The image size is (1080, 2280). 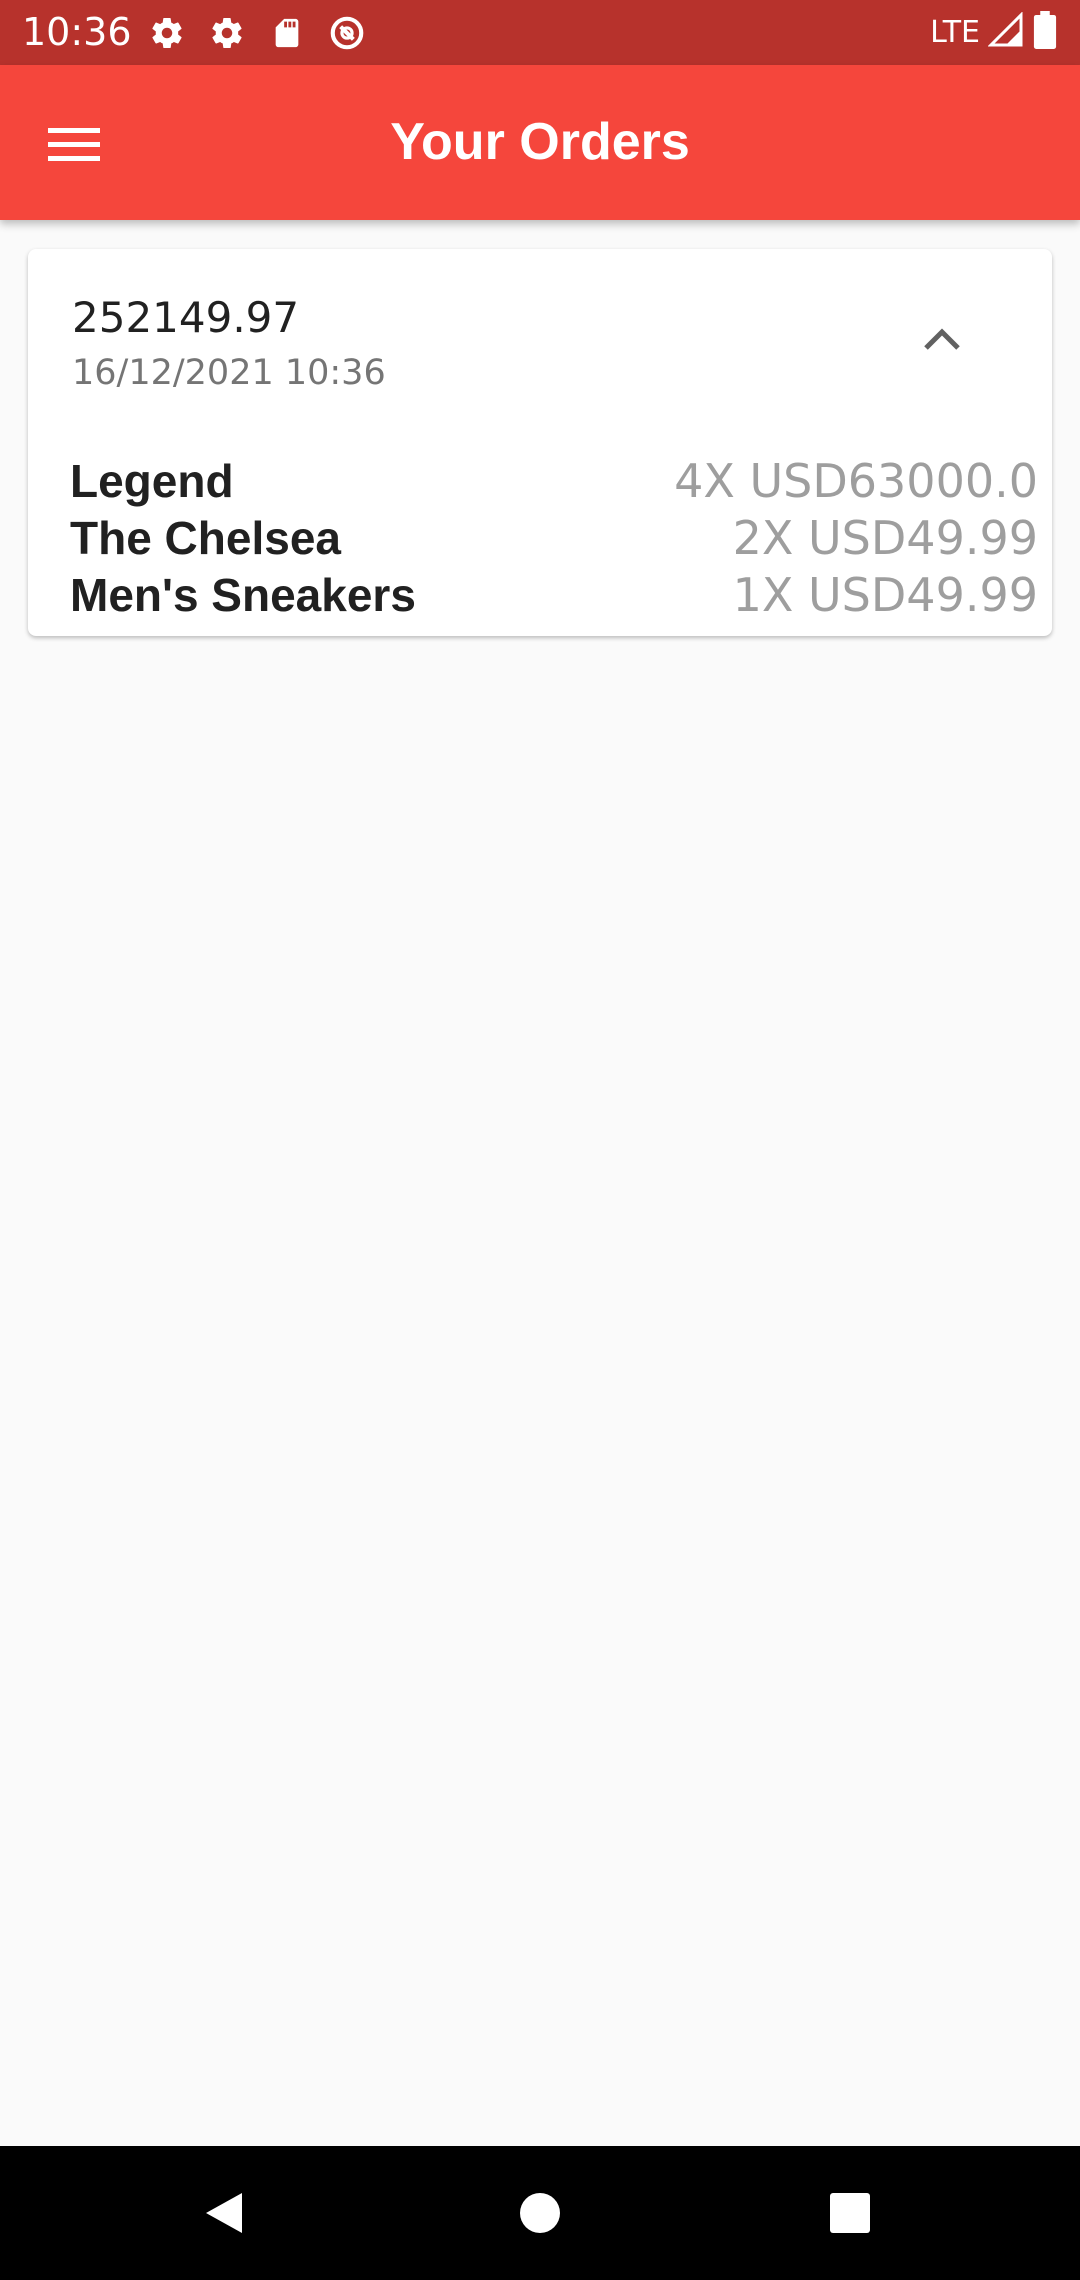 What do you see at coordinates (347, 33) in the screenshot?
I see `do-not-disturb-icon` at bounding box center [347, 33].